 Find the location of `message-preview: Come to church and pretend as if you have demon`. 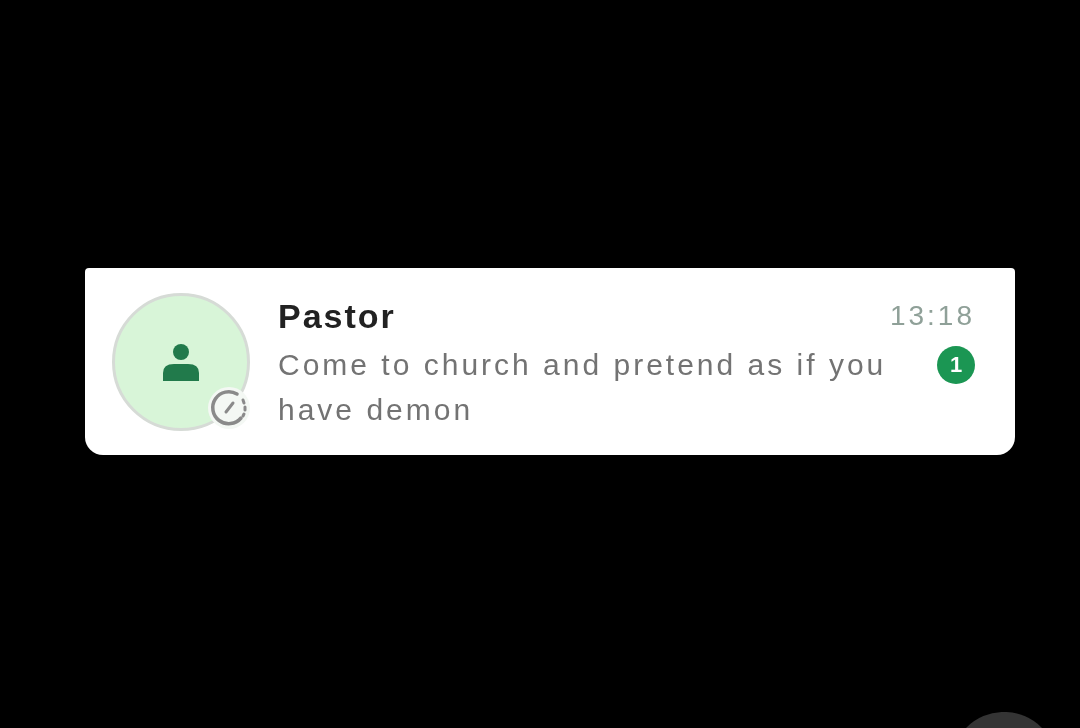

message-preview: Come to church and pretend as if you have demon is located at coordinates (583, 387).